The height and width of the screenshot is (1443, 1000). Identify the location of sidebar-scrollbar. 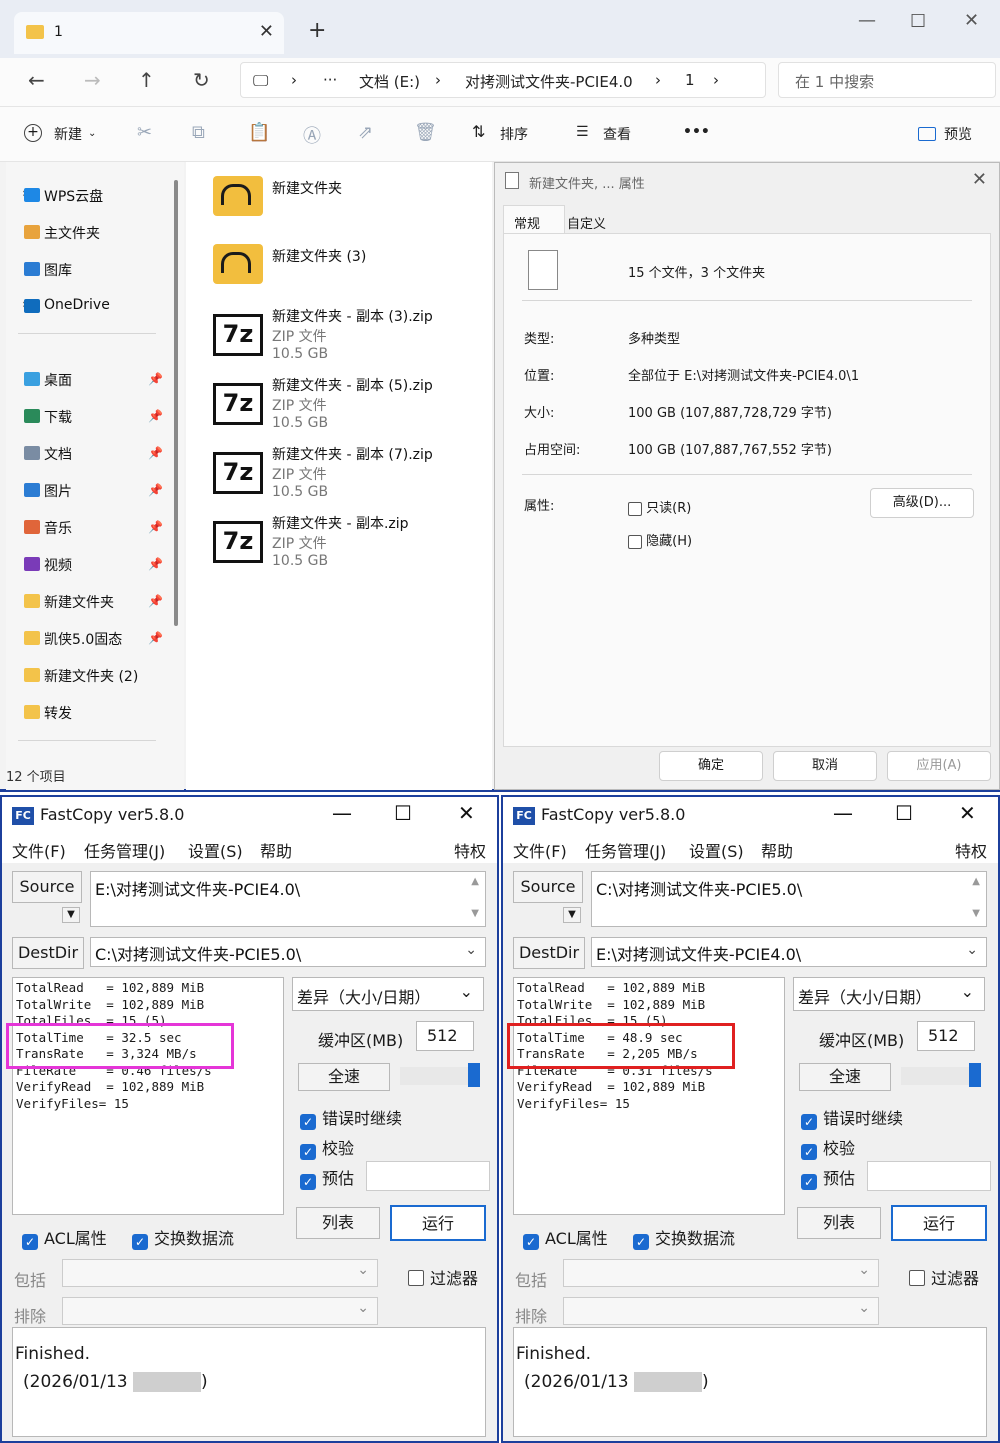
(176, 403).